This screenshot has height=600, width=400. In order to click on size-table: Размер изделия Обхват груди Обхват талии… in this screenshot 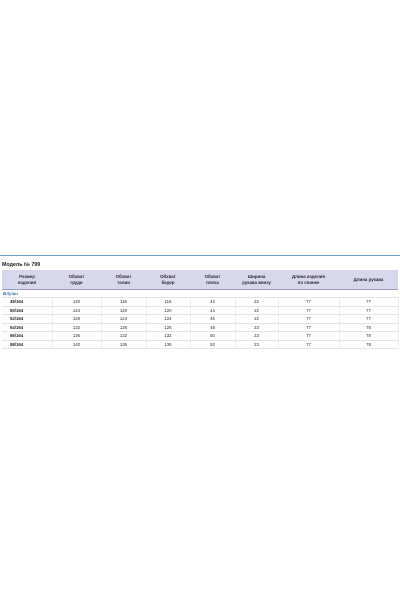, I will do `click(200, 309)`.